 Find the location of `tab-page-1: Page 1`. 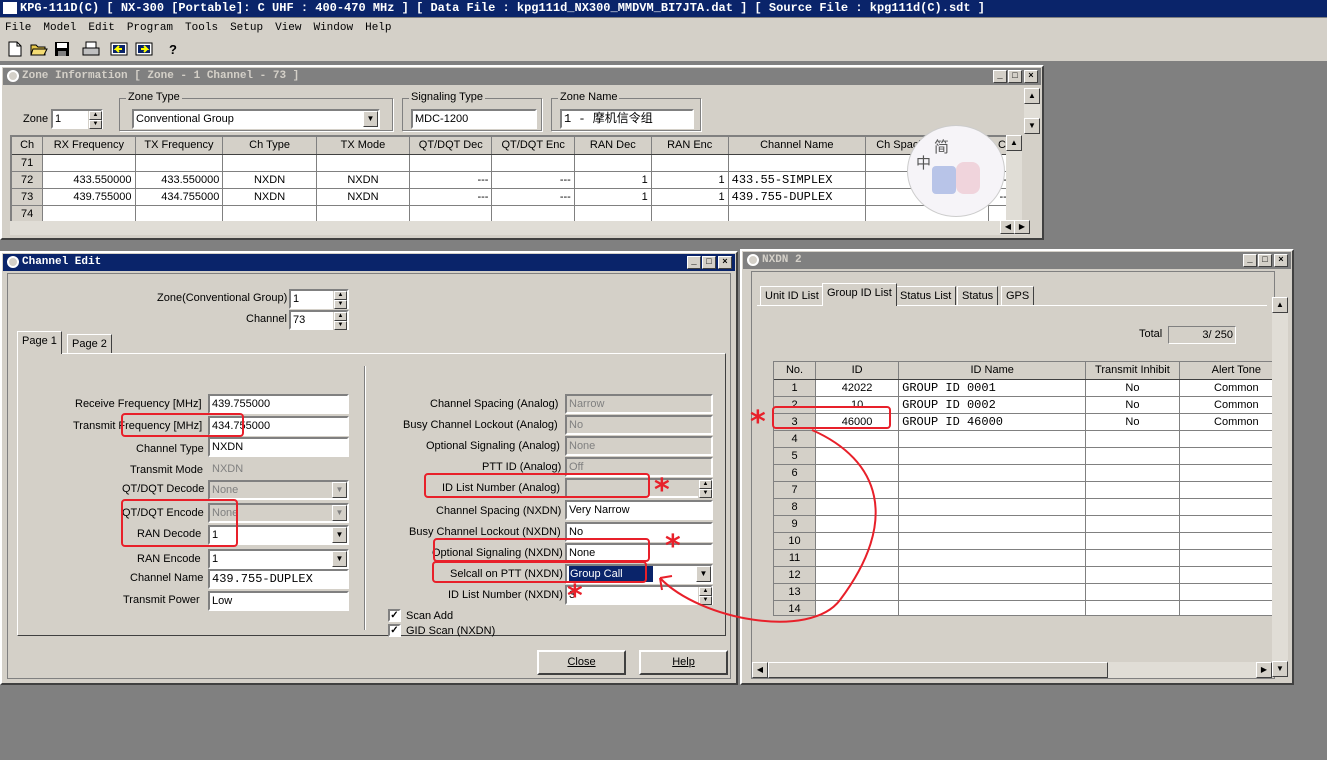

tab-page-1: Page 1 is located at coordinates (39, 342).